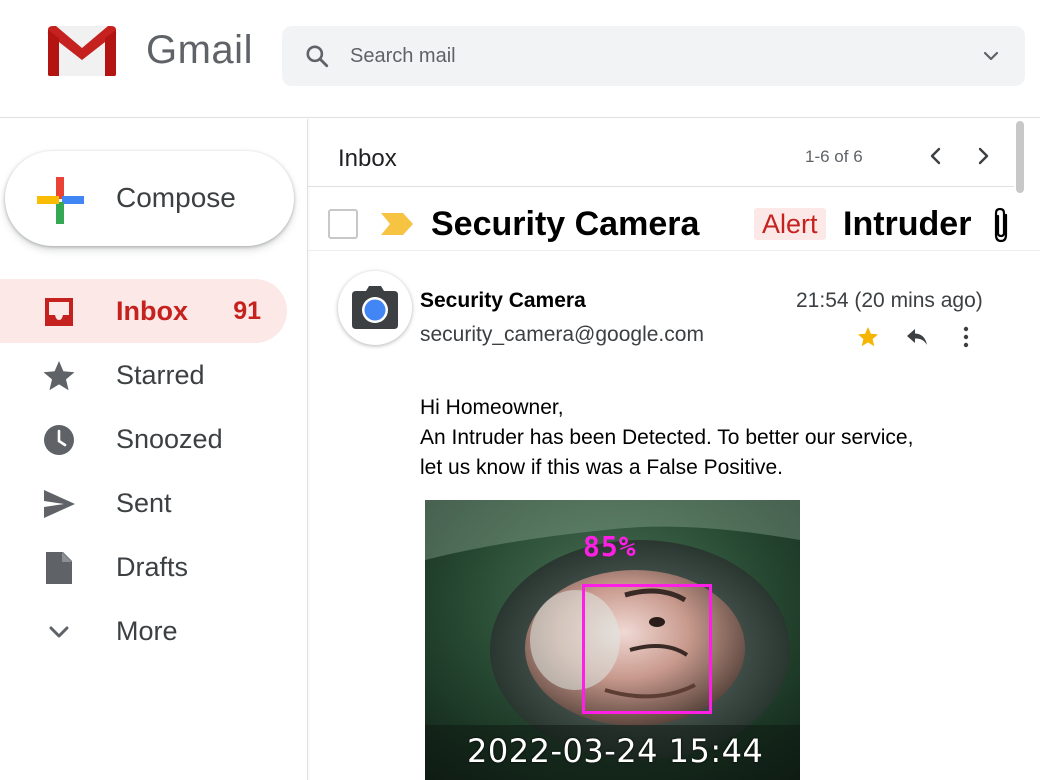 The width and height of the screenshot is (1040, 780). What do you see at coordinates (889, 300) in the screenshot?
I see `timestamp: 21:54 (20 mins ago)` at bounding box center [889, 300].